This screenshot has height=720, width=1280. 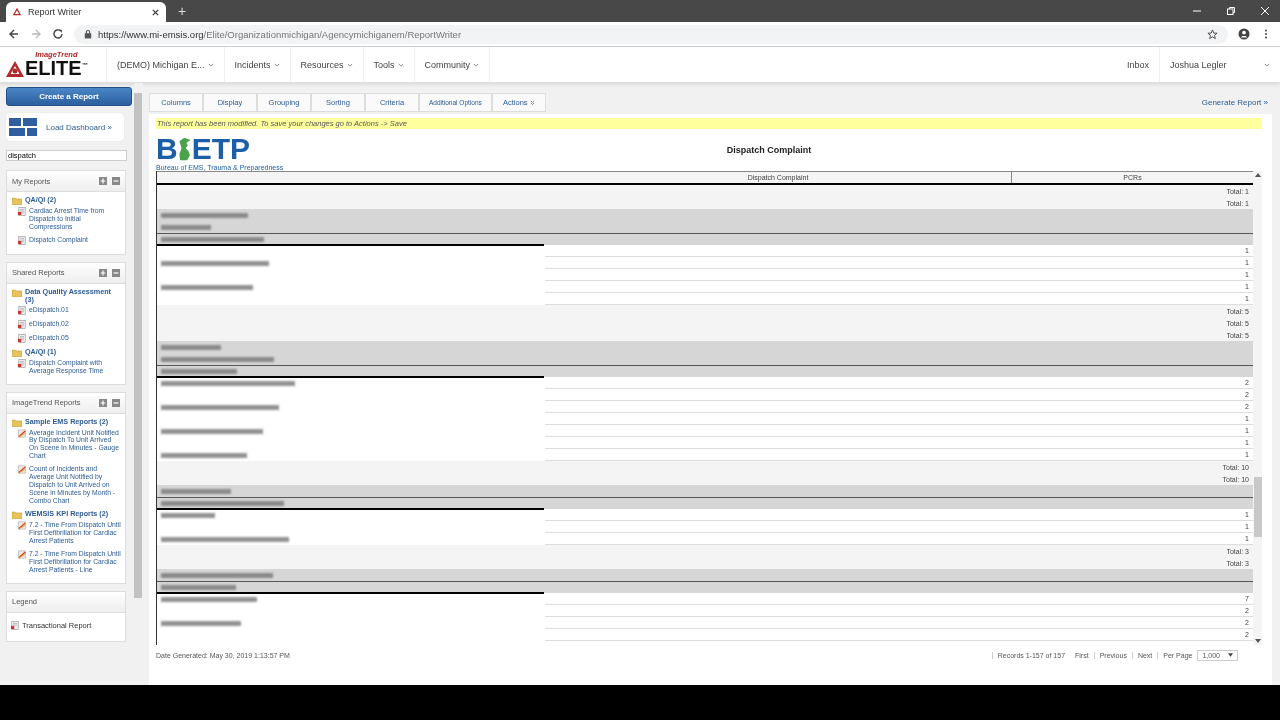 What do you see at coordinates (1257, 175) in the screenshot?
I see `scroll-up-icon` at bounding box center [1257, 175].